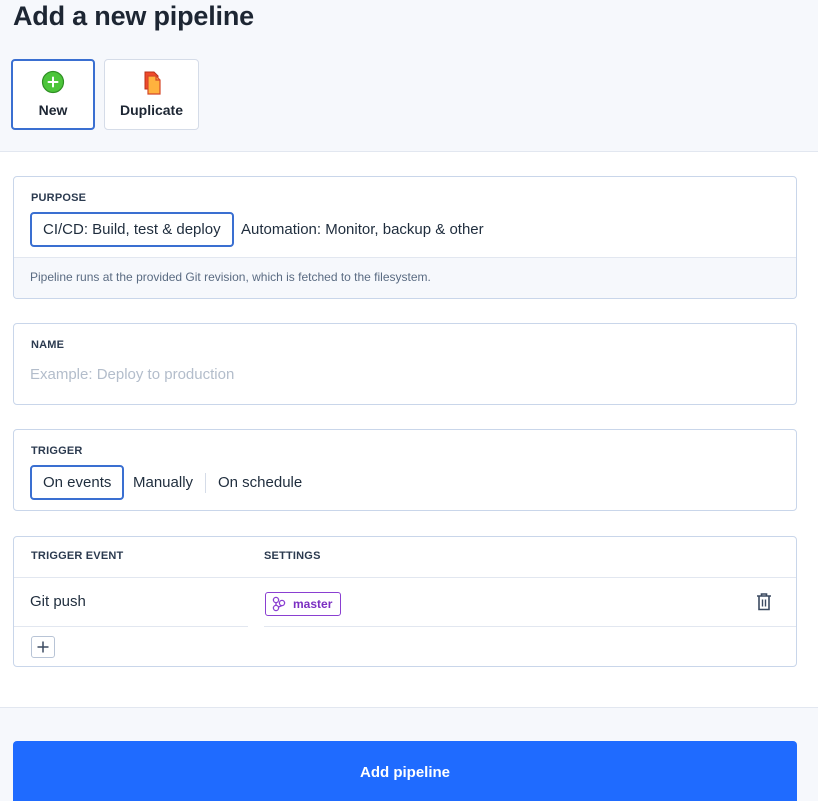  I want to click on branch-icon, so click(279, 604).